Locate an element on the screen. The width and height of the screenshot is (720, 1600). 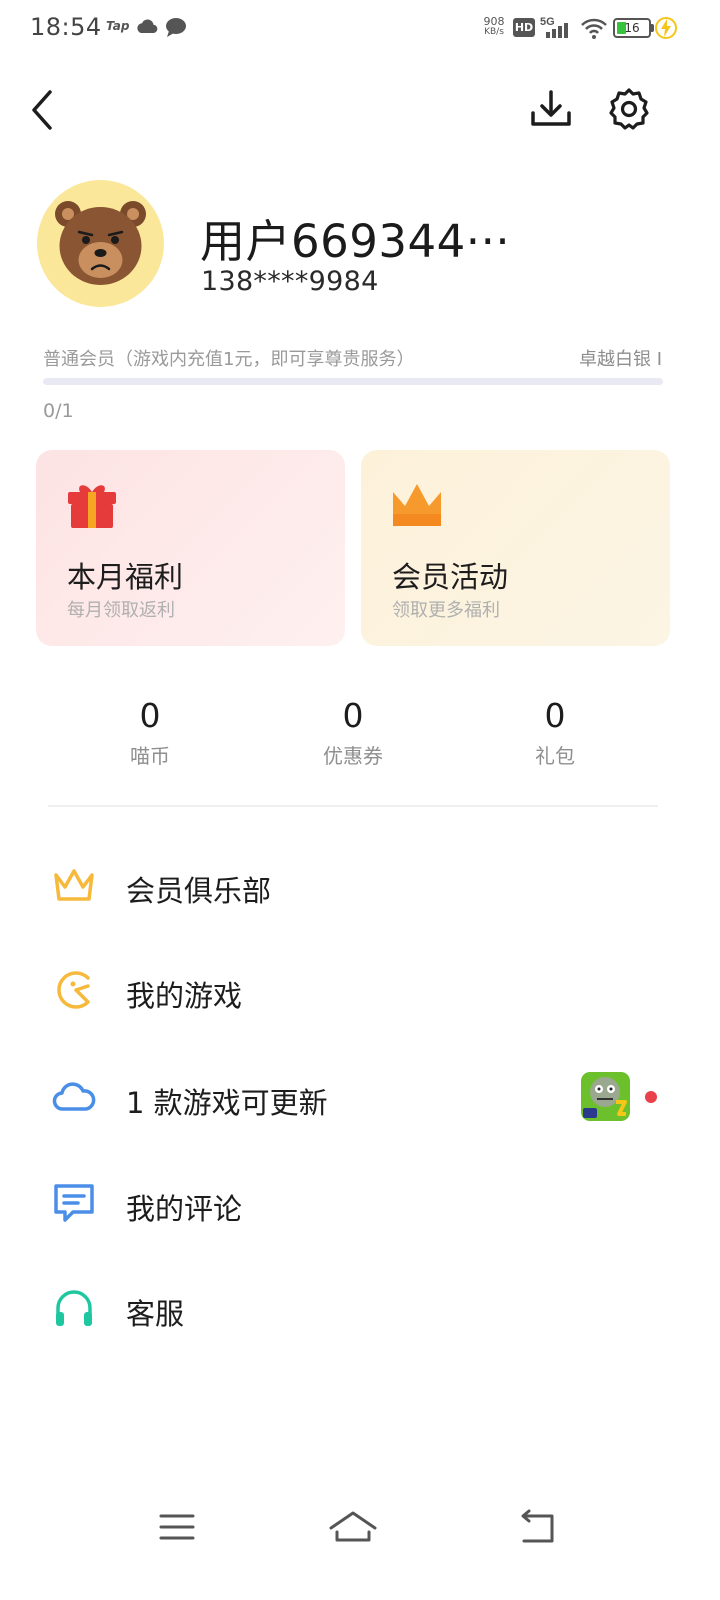
game-update-thumbnail is located at coordinates (605, 1096).